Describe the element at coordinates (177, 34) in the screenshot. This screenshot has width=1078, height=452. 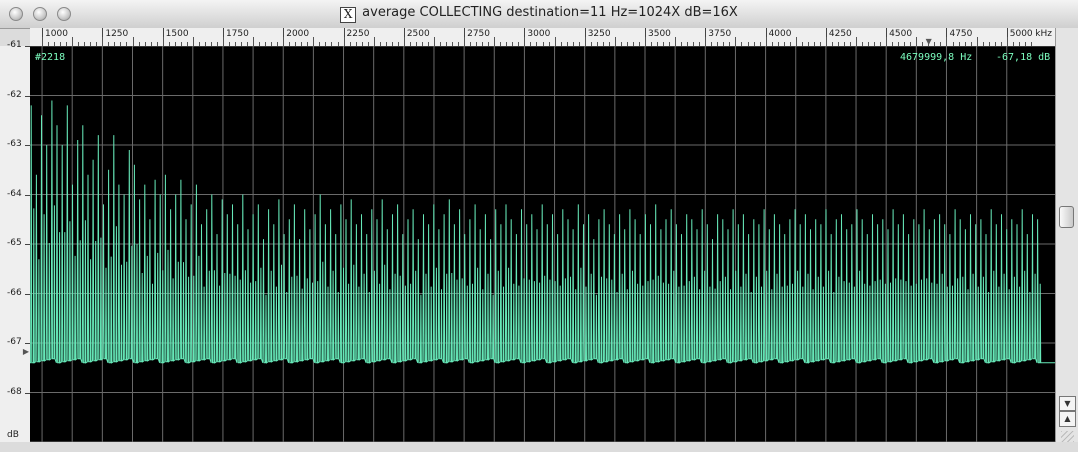
I see `ruler-tick-label: 1500` at that location.